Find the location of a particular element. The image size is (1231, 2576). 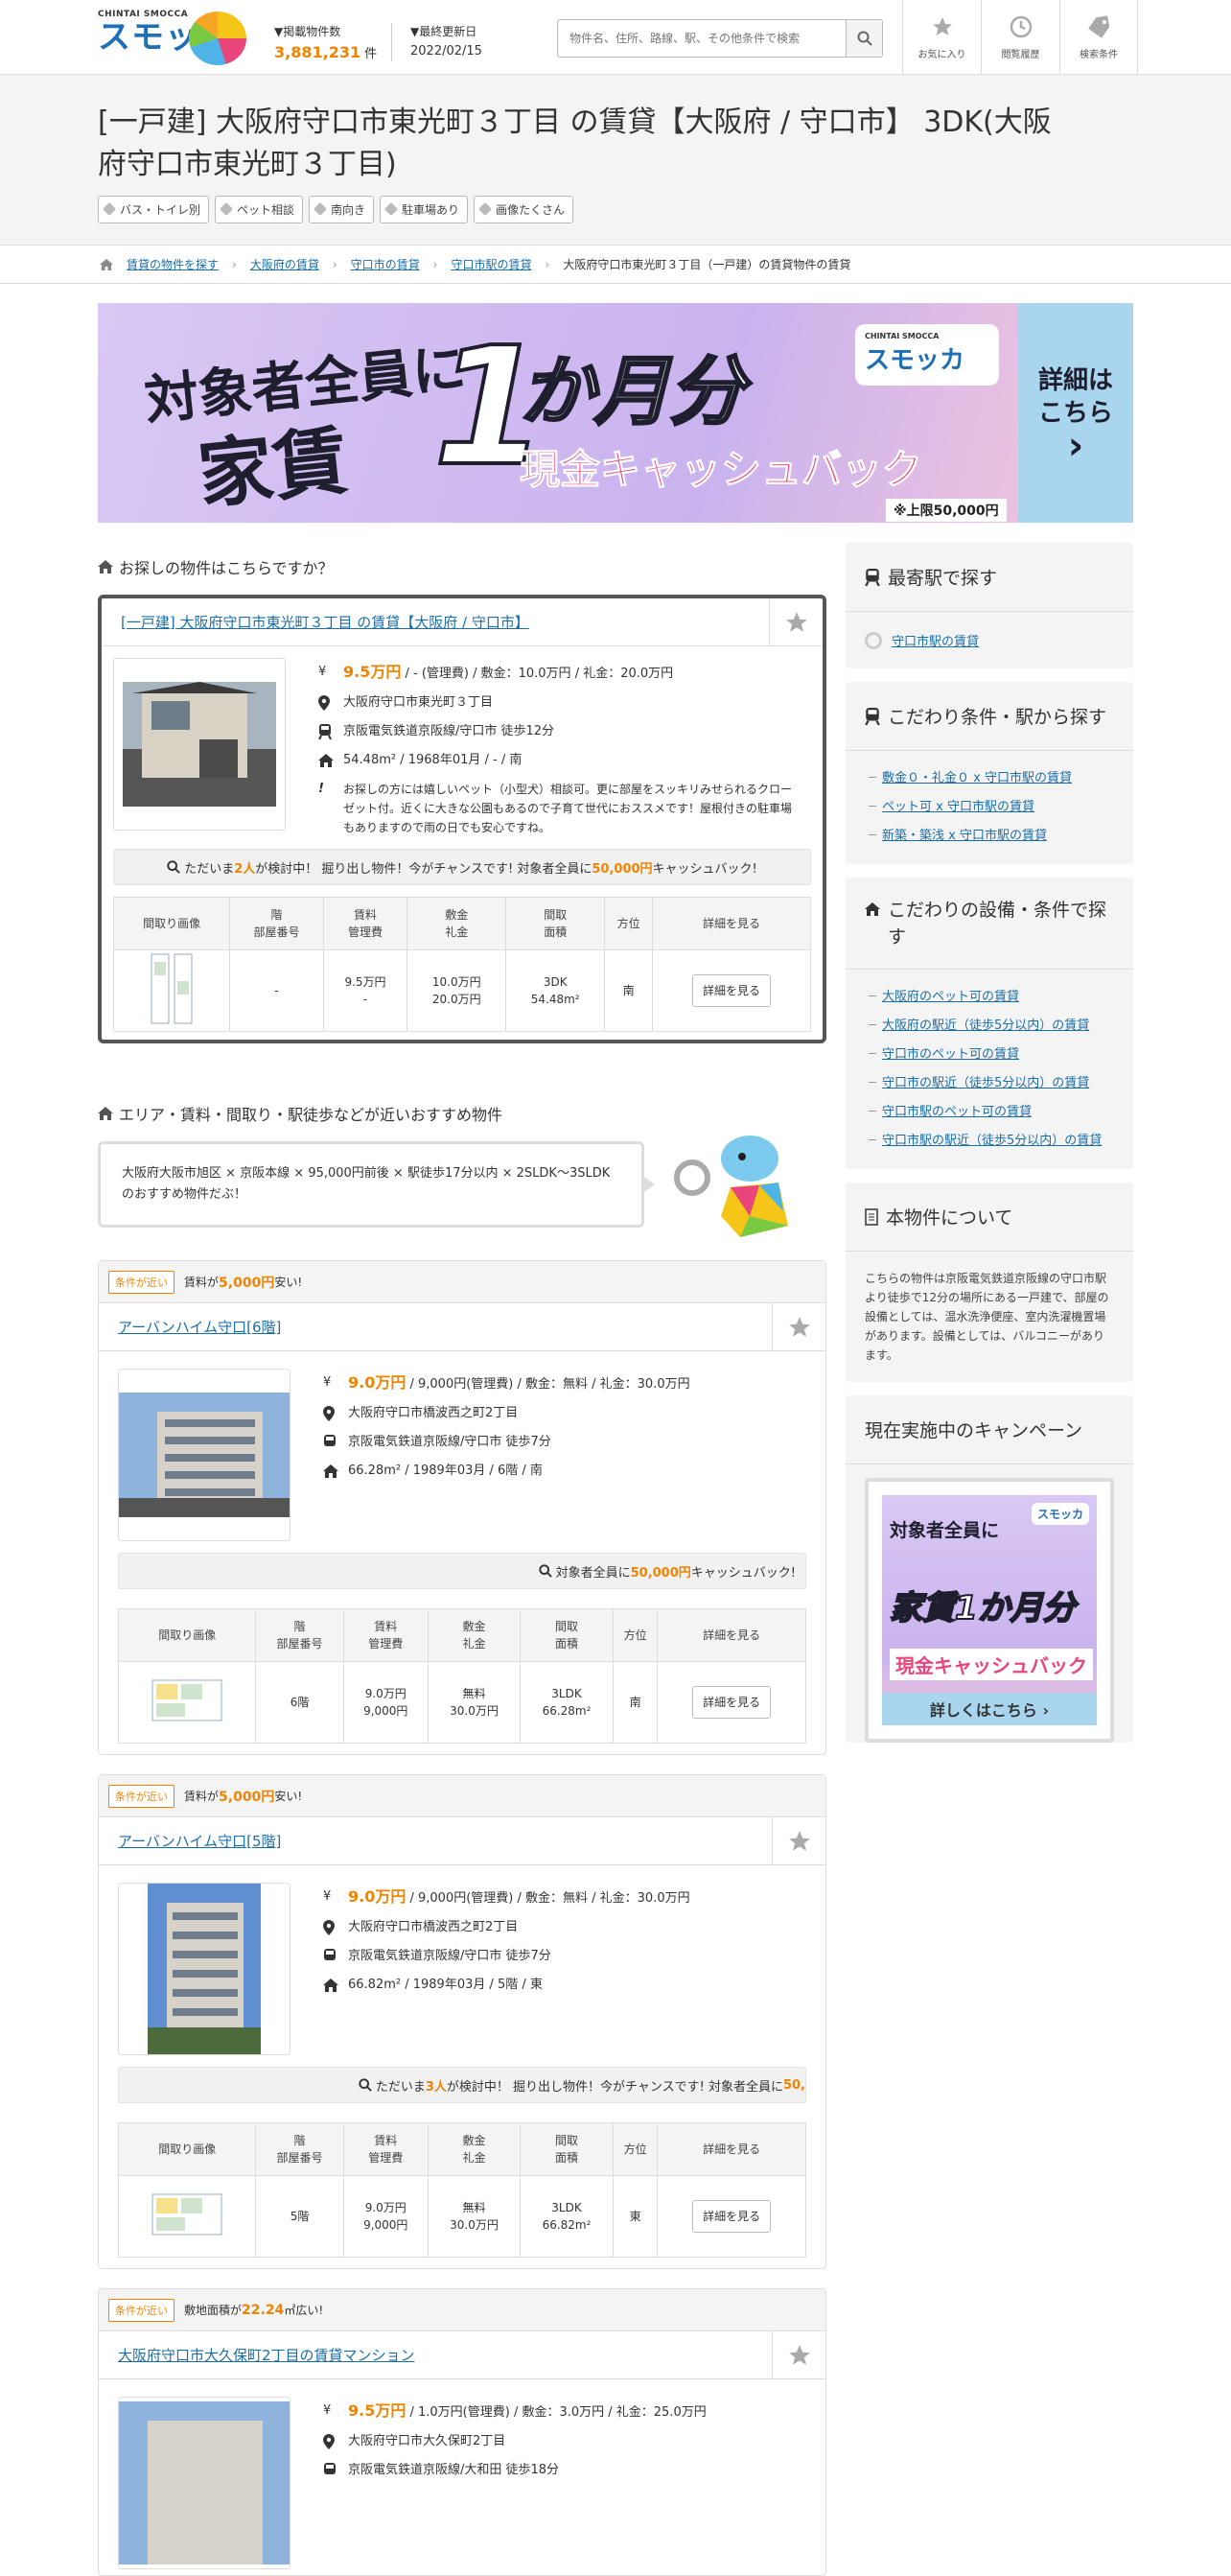

nearest-station-box: 最寄駅で探す 守口市駅の賃貸 is located at coordinates (990, 605).